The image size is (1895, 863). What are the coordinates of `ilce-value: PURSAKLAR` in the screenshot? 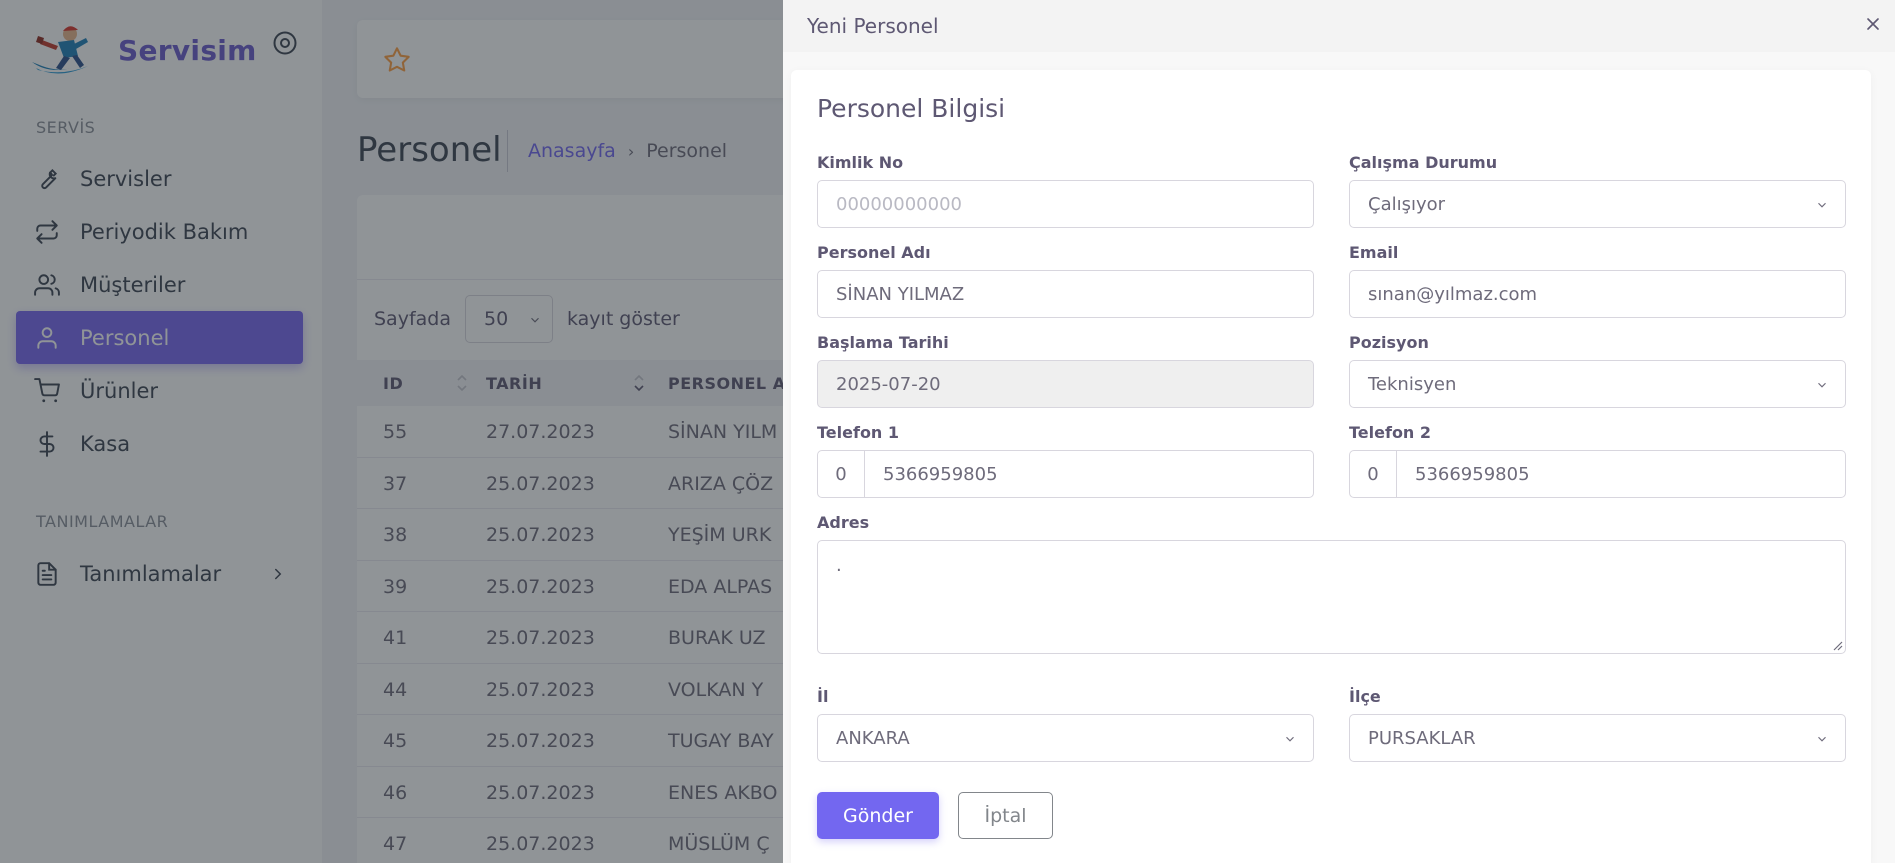 It's located at (1422, 738).